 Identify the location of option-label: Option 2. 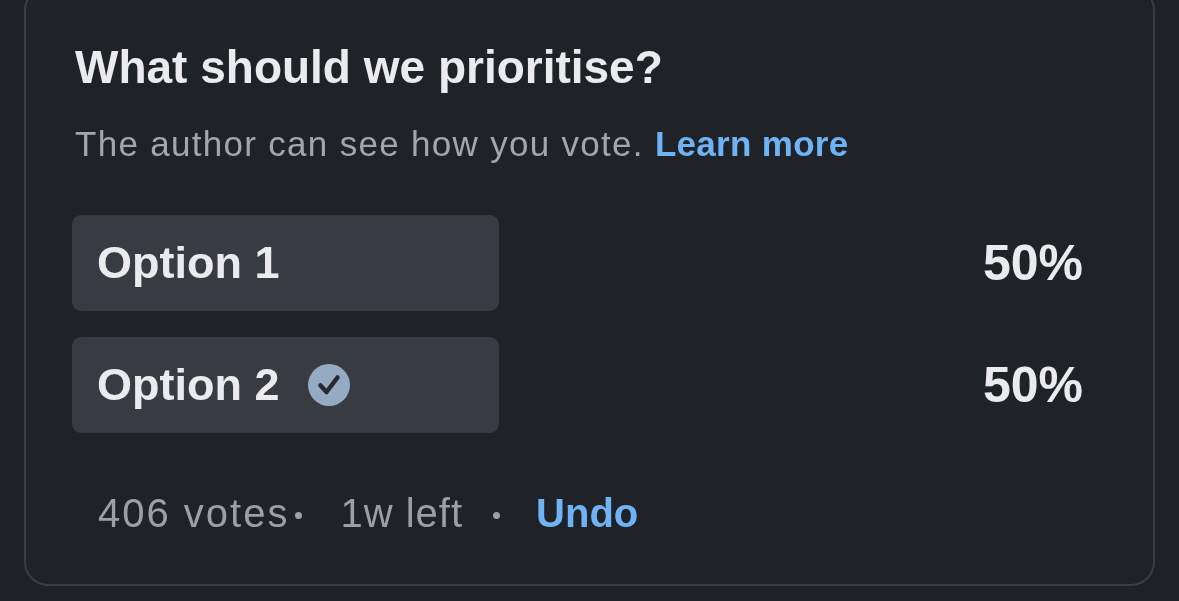
(188, 385).